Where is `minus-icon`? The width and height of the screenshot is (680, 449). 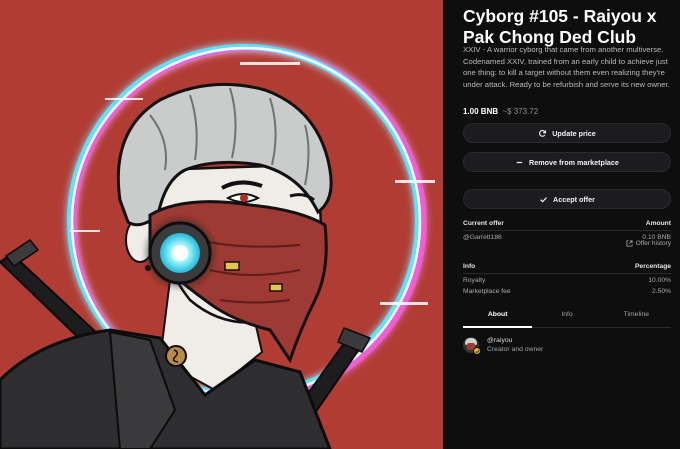 minus-icon is located at coordinates (519, 162).